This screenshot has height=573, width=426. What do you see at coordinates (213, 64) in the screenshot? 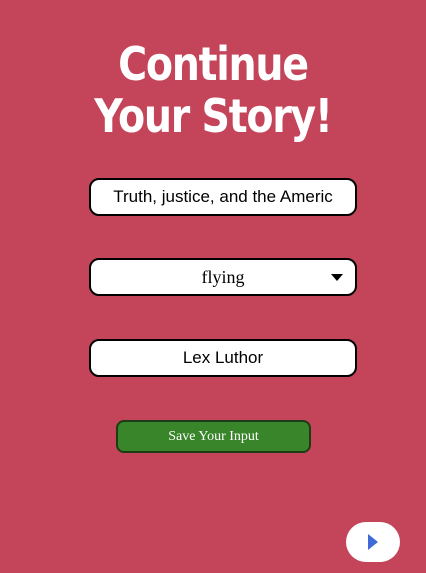
I see `page-title-line-1: Continue` at bounding box center [213, 64].